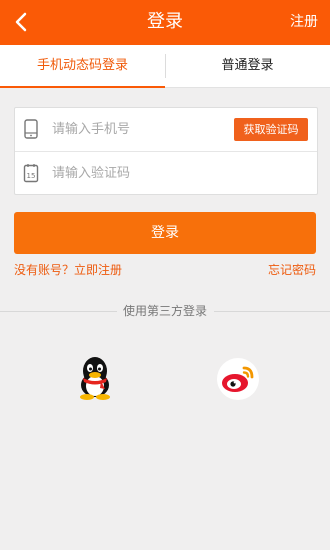 This screenshot has width=330, height=550. I want to click on code-row: 15, so click(166, 173).